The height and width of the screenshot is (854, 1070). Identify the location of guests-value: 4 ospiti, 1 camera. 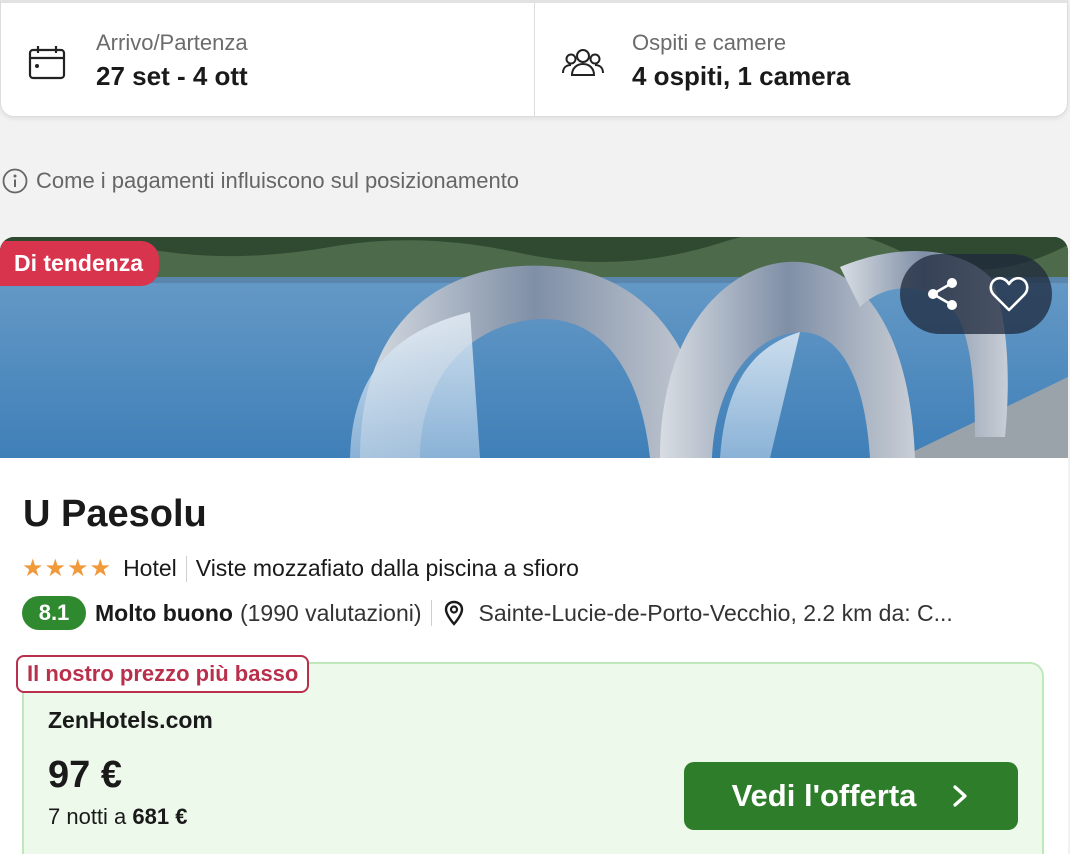
(741, 76).